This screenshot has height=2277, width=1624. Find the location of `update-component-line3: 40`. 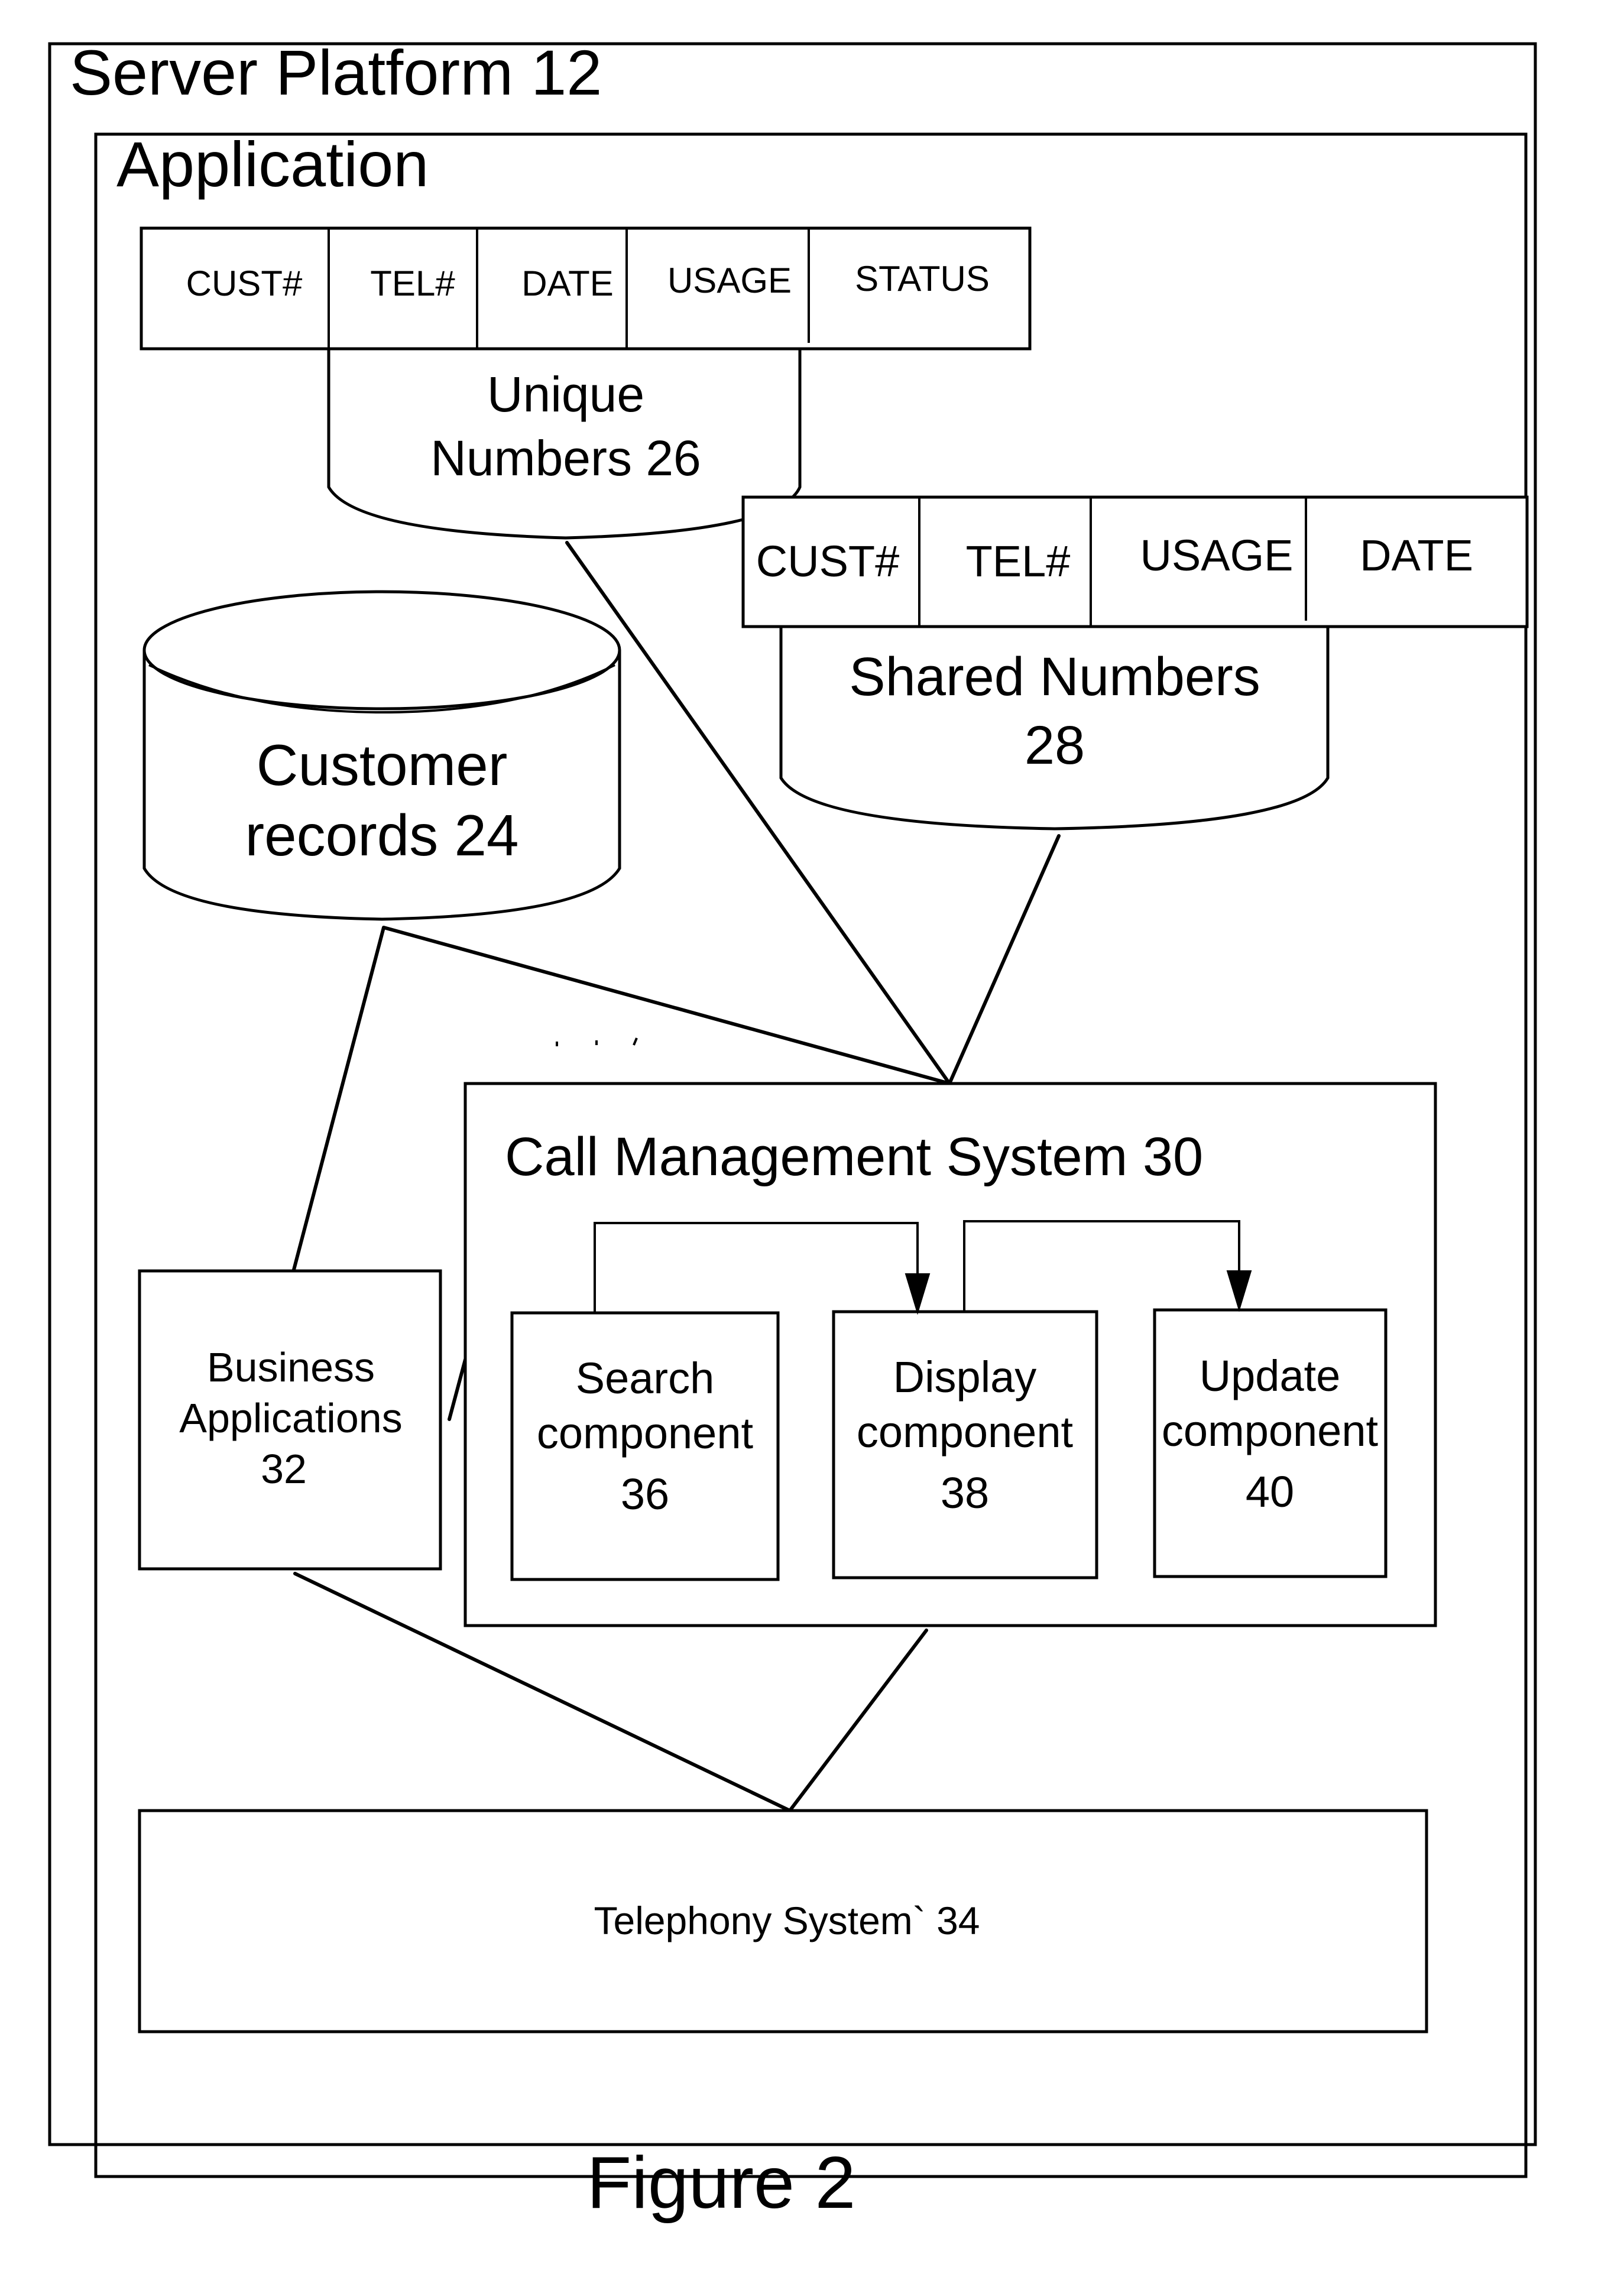

update-component-line3: 40 is located at coordinates (1270, 1491).